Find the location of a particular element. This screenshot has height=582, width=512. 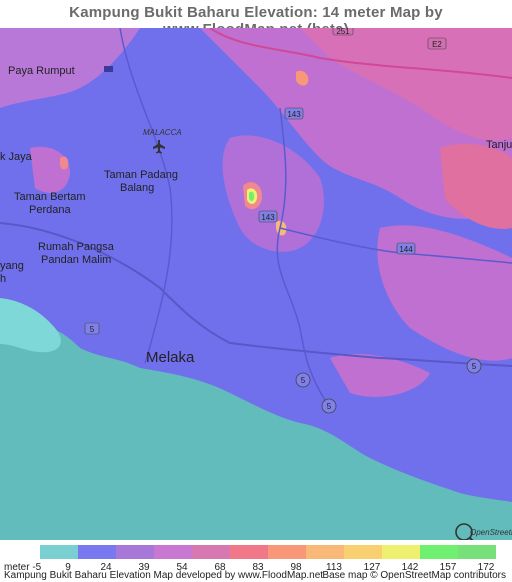

place-label: yang is located at coordinates (12, 266).